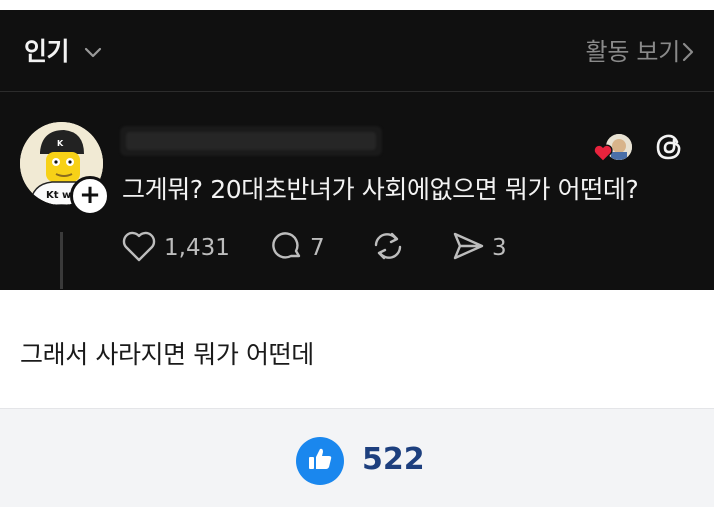  What do you see at coordinates (167, 354) in the screenshot?
I see `comment-text: 그래서 사라지면 뭐가 어떤데` at bounding box center [167, 354].